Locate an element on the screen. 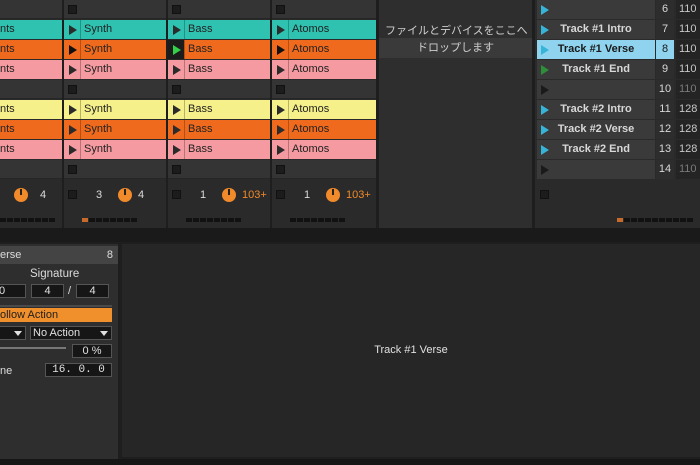 This screenshot has height=465, width=700. scene-launch-button: Track #2 Intro is located at coordinates (596, 109).